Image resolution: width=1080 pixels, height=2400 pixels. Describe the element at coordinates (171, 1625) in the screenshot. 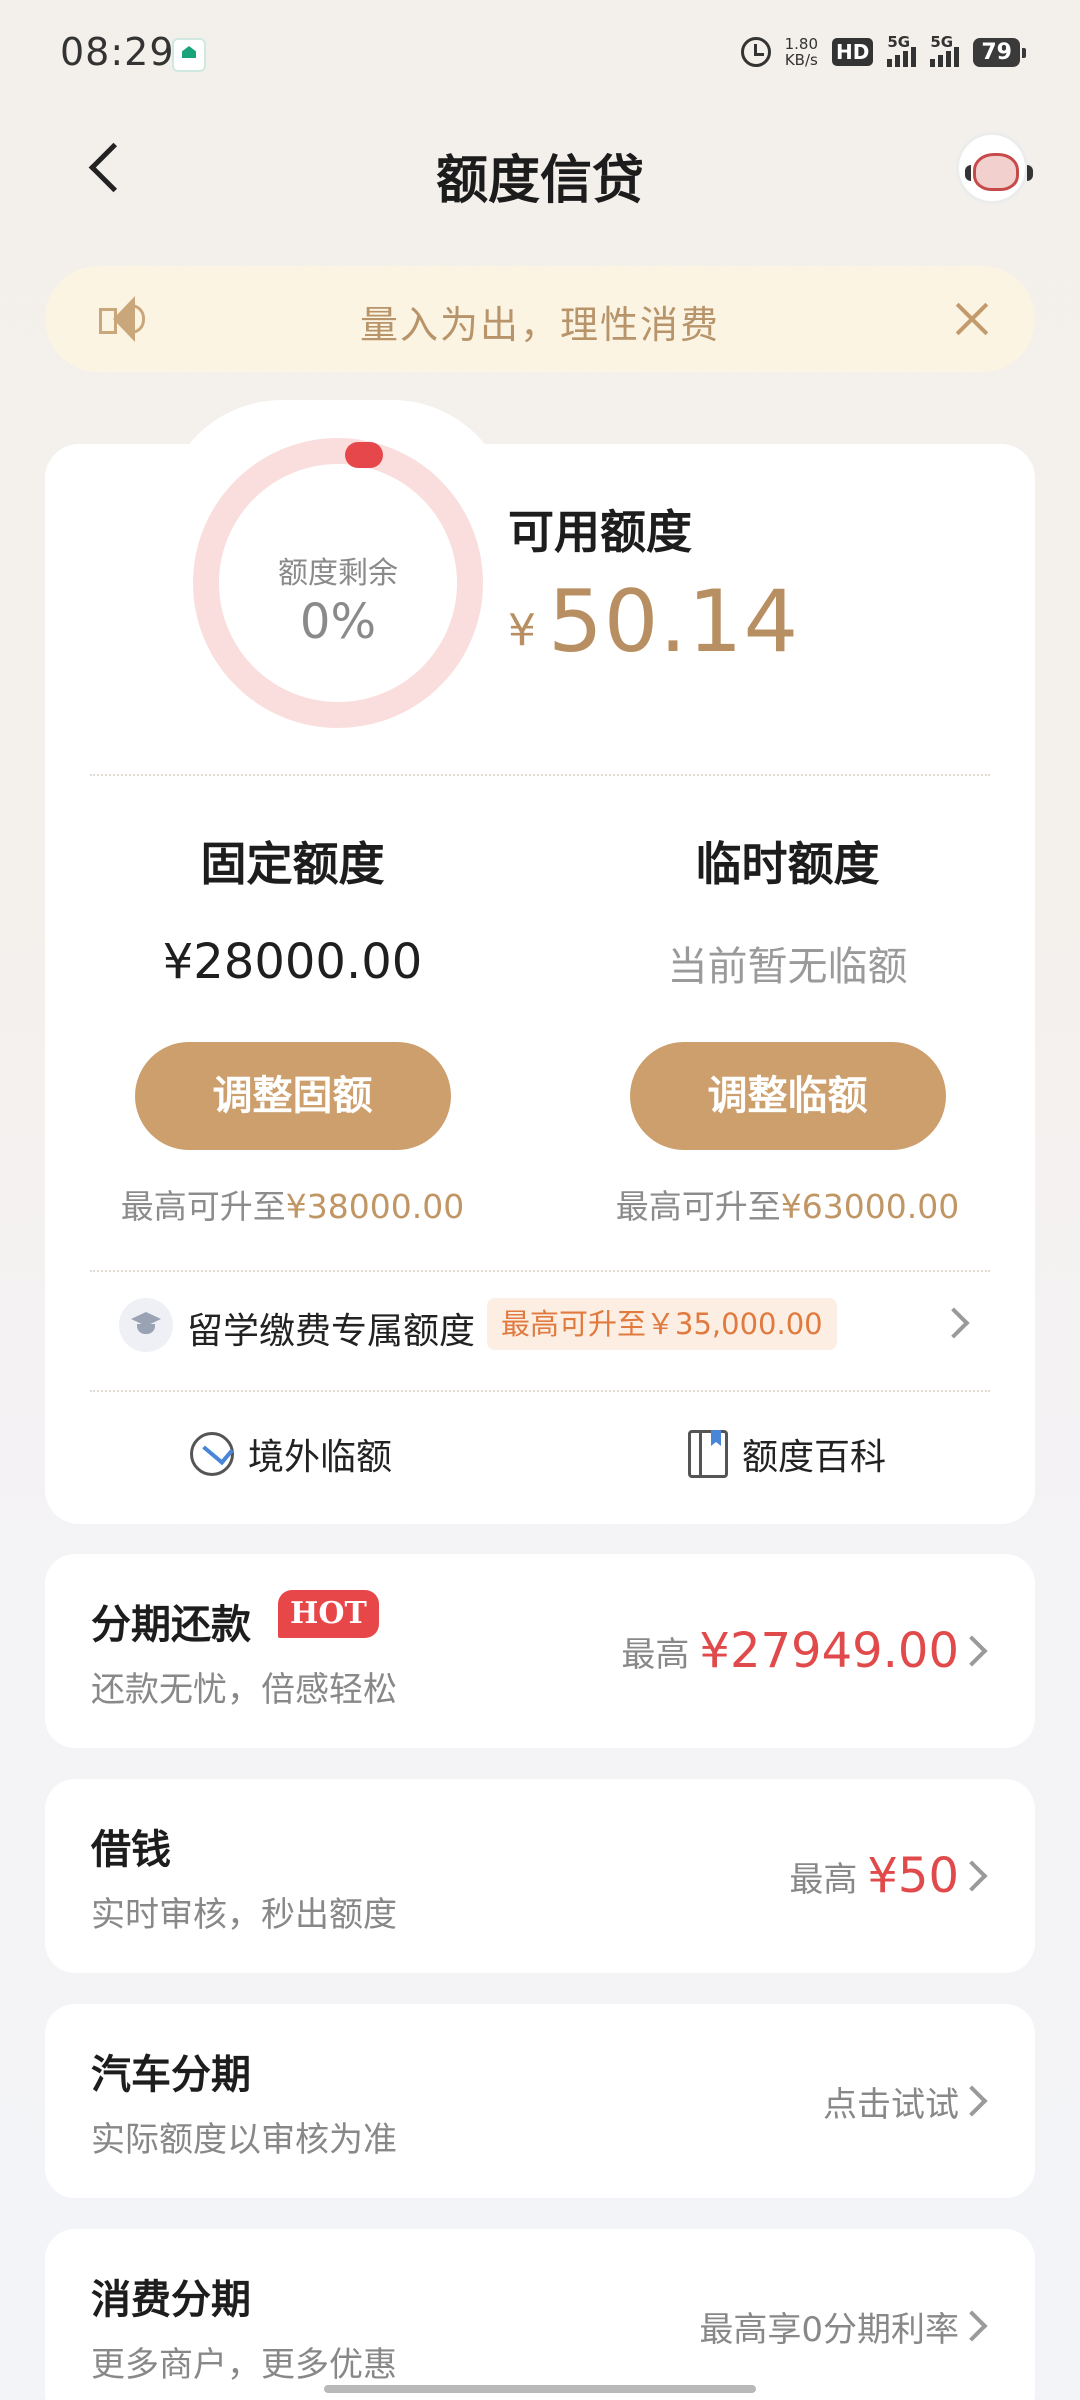

I see `product-name: 分期还款` at that location.